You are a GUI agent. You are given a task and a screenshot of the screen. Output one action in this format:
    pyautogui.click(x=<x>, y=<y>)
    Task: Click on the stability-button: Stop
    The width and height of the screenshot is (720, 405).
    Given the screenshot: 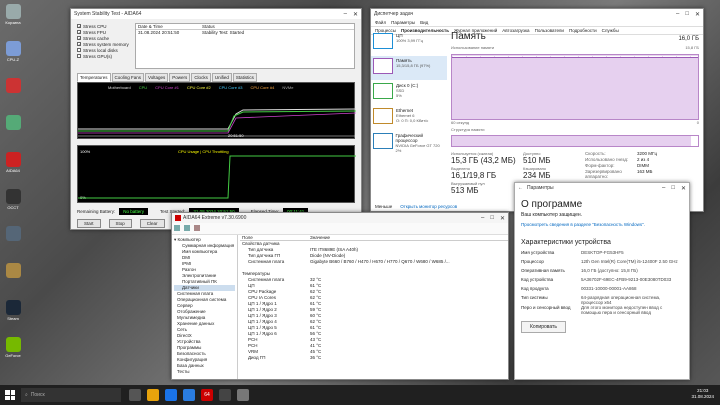 What is the action you would take?
    pyautogui.click(x=120, y=223)
    